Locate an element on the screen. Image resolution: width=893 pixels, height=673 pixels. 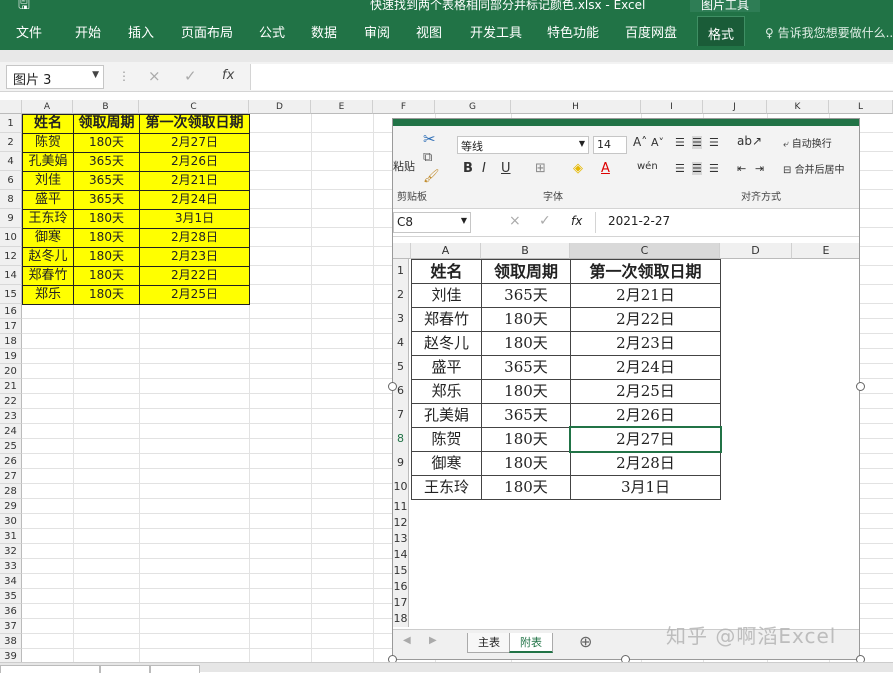
row-header: 24 is located at coordinates (11, 431).